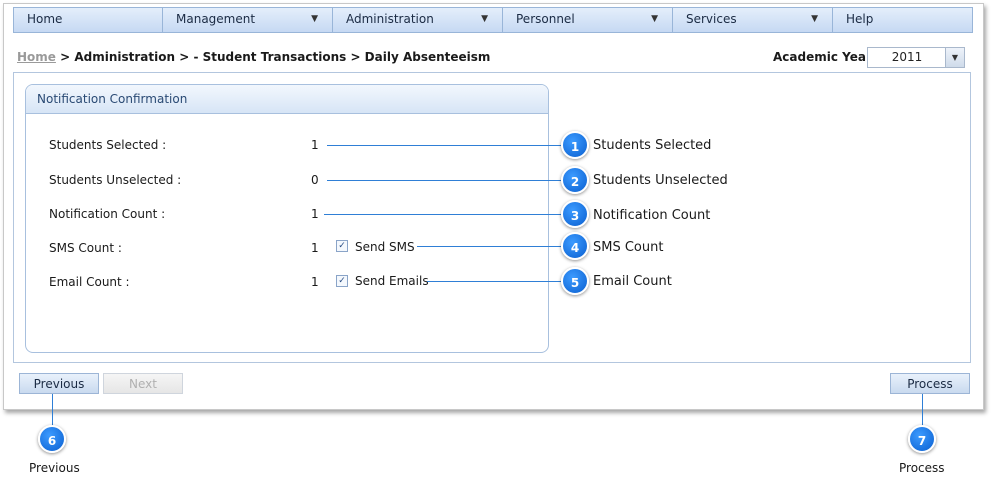 Image resolution: width=991 pixels, height=492 pixels. Describe the element at coordinates (575, 180) in the screenshot. I see `callout-badge-2: 2` at that location.